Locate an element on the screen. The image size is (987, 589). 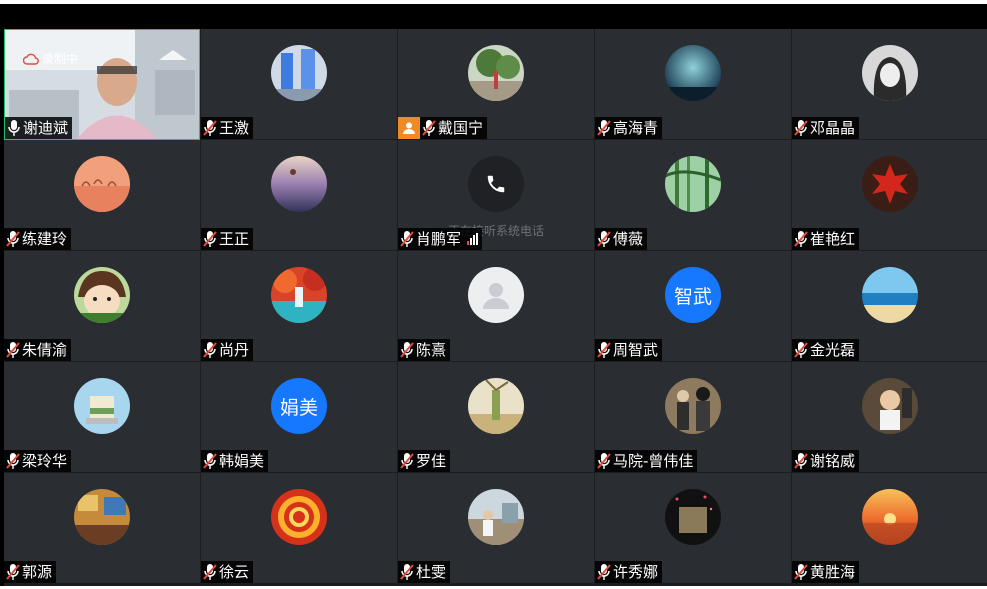
participant-tile: 邓晶晶 is located at coordinates (889, 84).